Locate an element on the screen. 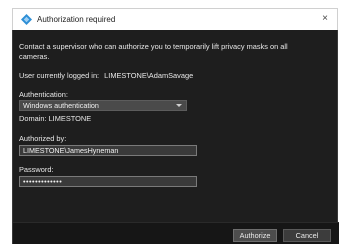 This screenshot has width=345, height=244. title-bar: Authorization required × is located at coordinates (175, 19).